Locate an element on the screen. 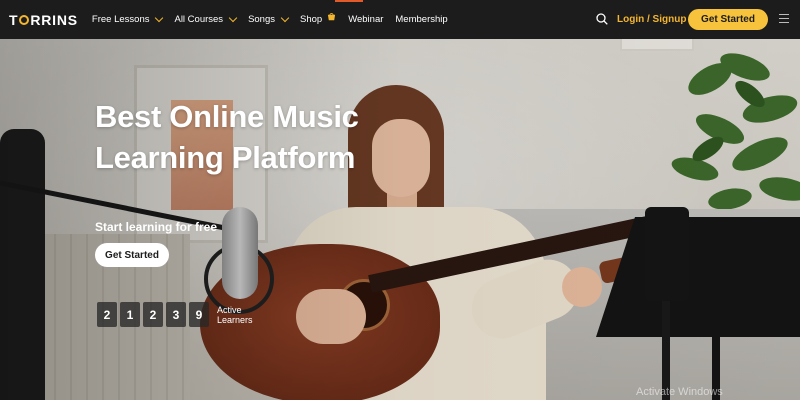 This screenshot has height=400, width=800. torrins-logo: T RRINS is located at coordinates (43, 20).